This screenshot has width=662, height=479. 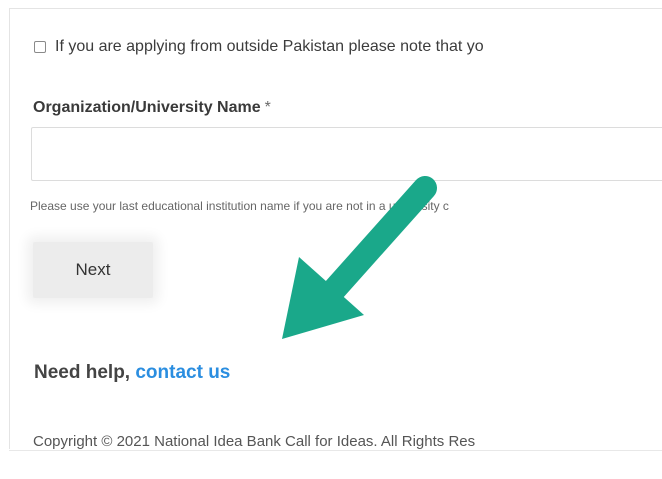 What do you see at coordinates (40, 47) in the screenshot?
I see `outside-pakistan-checkbox` at bounding box center [40, 47].